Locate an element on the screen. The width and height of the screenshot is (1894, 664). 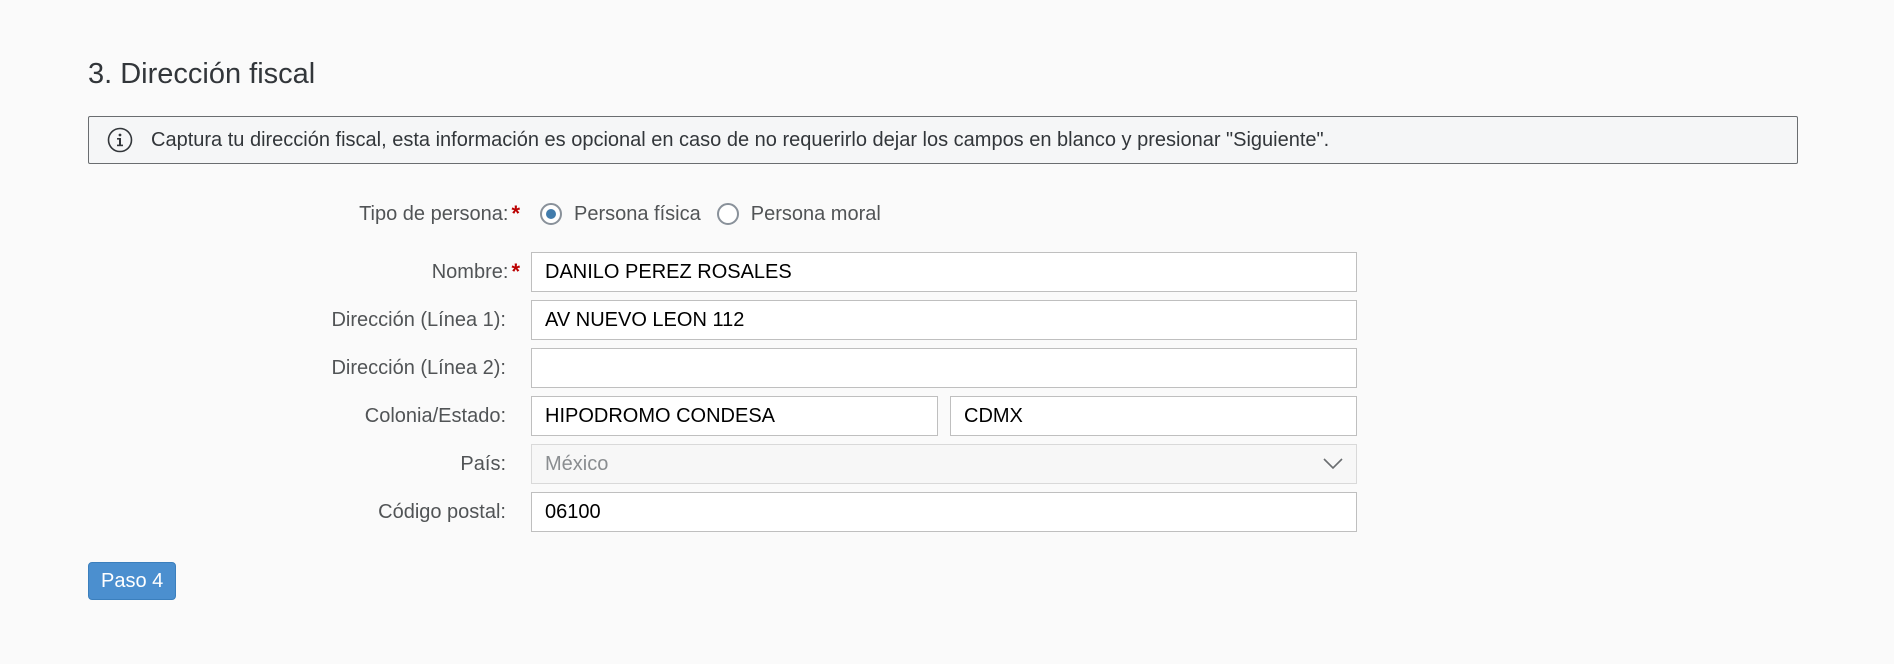
radio-persona-moral: Persona moral is located at coordinates (798, 214).